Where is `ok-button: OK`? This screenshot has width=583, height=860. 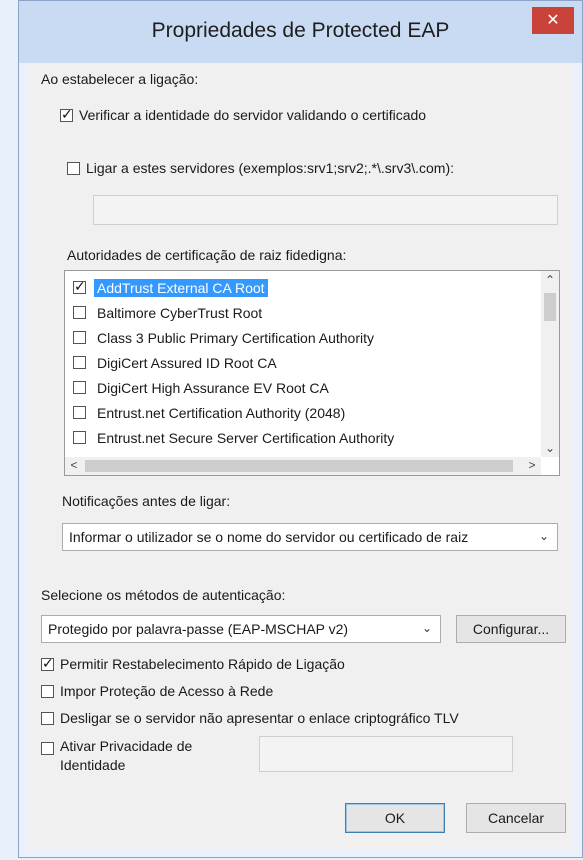
ok-button: OK is located at coordinates (395, 818).